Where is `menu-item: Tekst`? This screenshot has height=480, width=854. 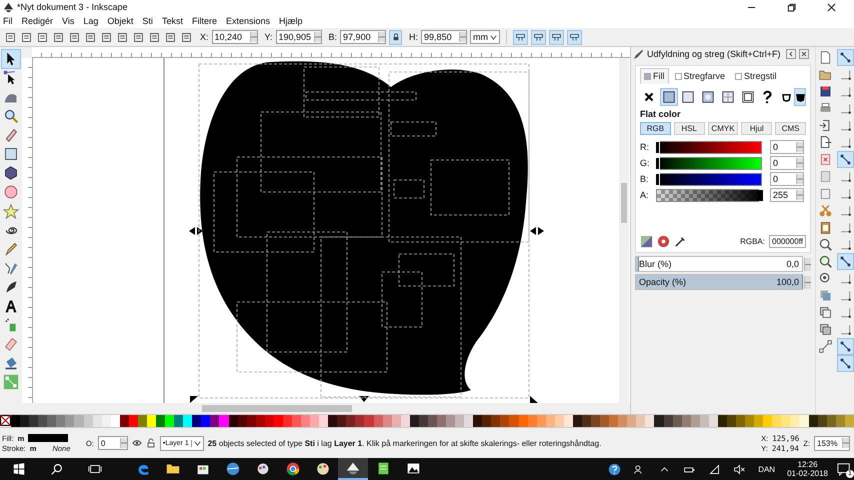
menu-item: Tekst is located at coordinates (172, 21).